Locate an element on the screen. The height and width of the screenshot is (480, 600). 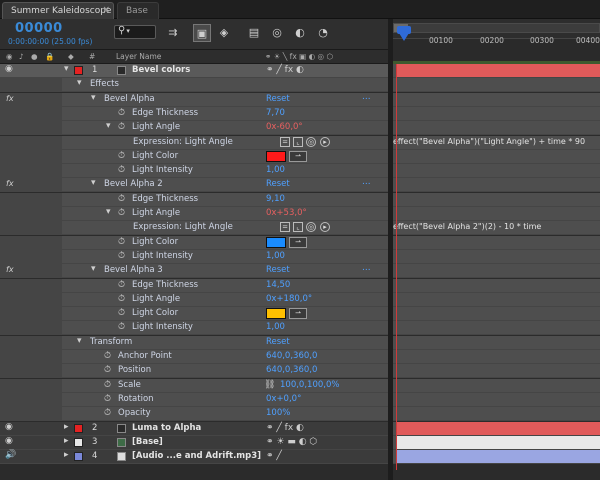
property-value: 100,0,100,0% is located at coordinates (309, 385).